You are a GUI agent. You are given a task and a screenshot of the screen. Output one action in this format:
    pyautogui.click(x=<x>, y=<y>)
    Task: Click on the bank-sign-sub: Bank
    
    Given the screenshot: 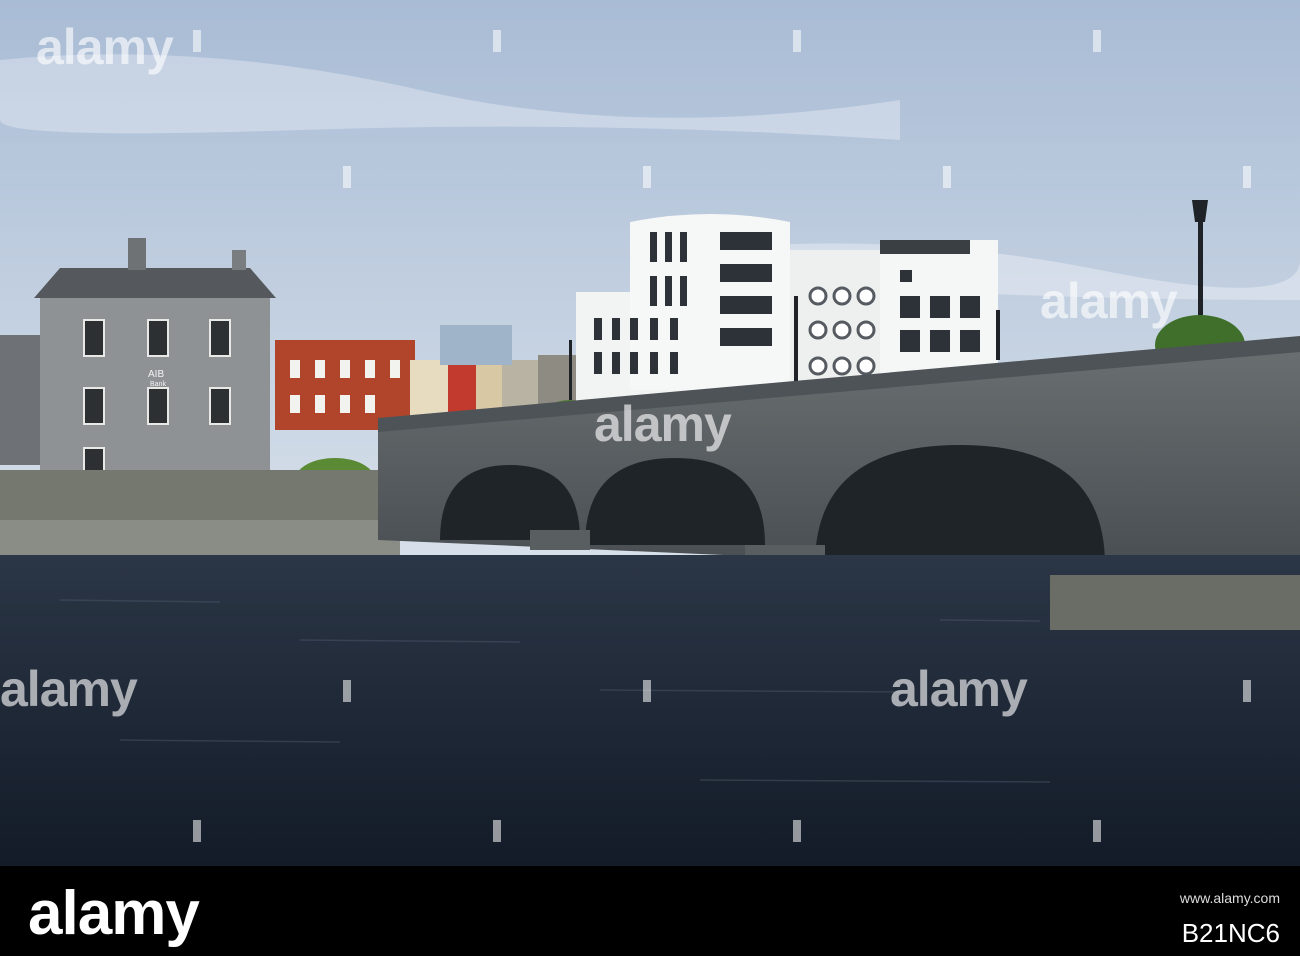 What is the action you would take?
    pyautogui.click(x=158, y=384)
    